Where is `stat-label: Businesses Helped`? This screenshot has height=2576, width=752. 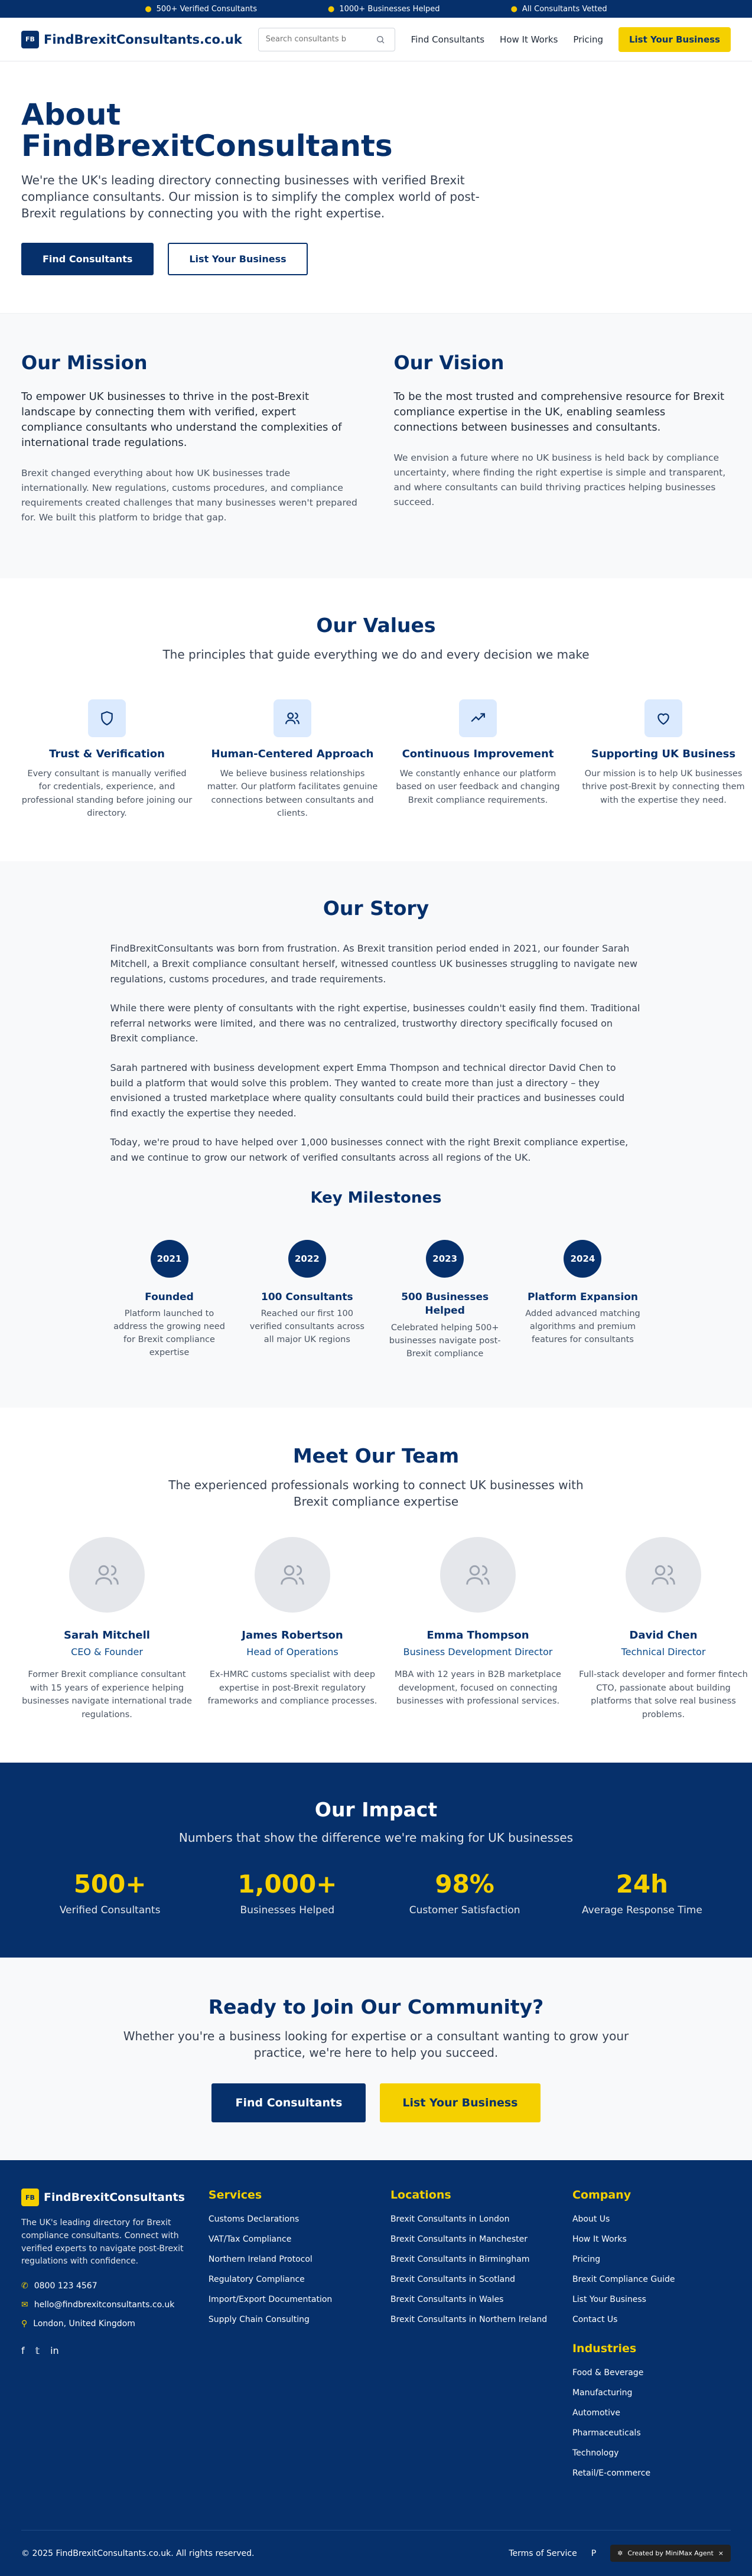
stat-label: Businesses Helped is located at coordinates (287, 1911).